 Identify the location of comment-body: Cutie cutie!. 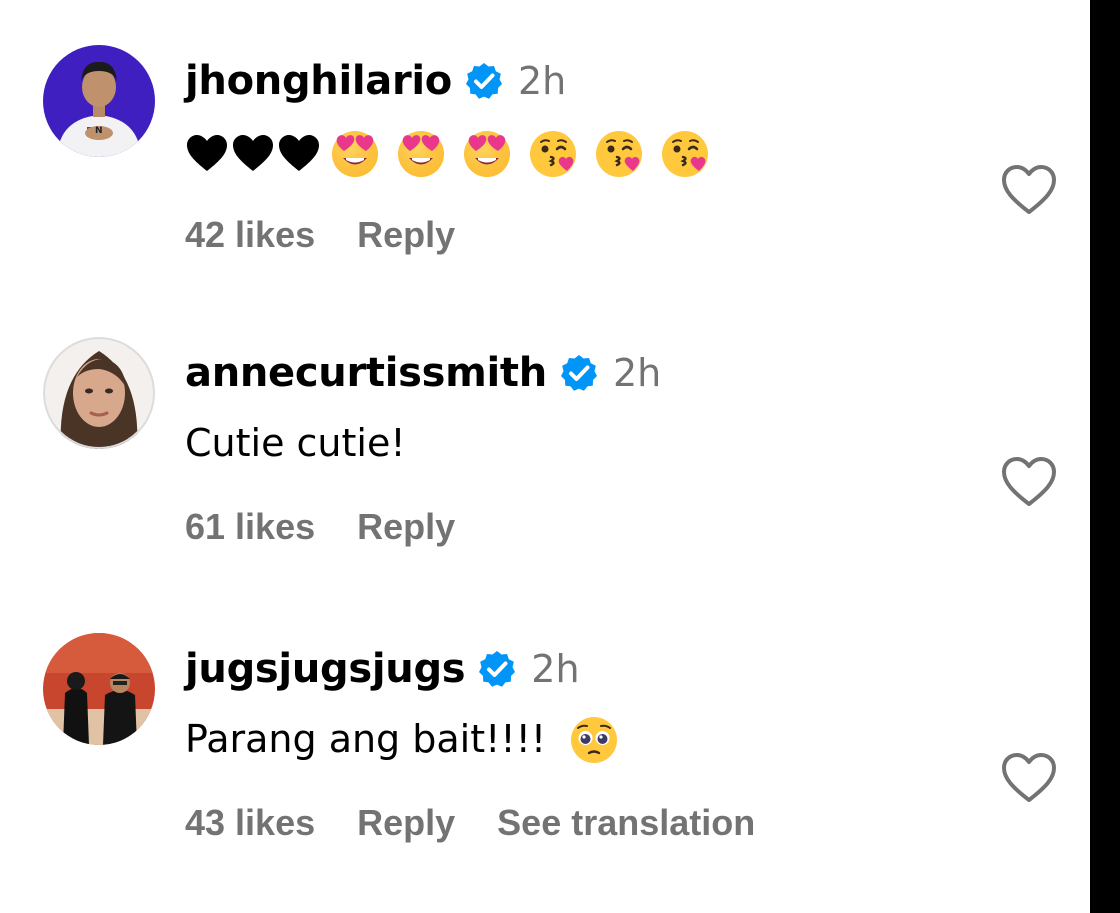
(295, 443).